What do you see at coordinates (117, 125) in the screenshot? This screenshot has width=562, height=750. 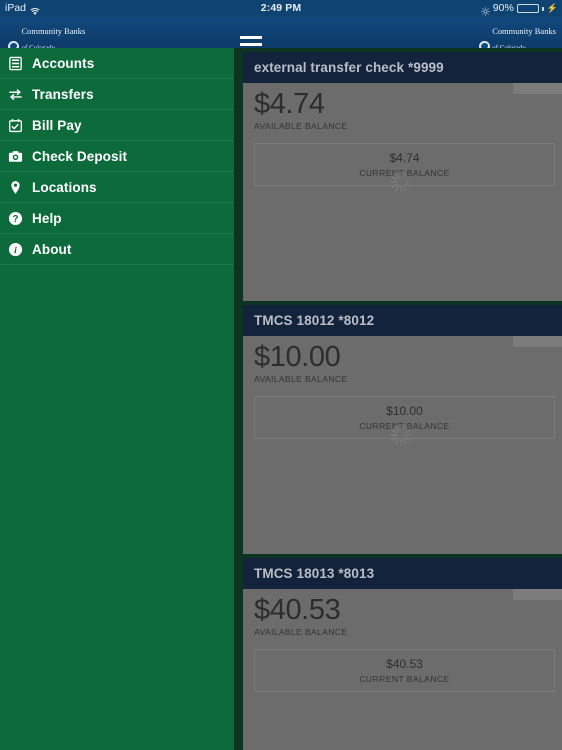 I see `sidebar-item-bill-pay: Bill Pay` at bounding box center [117, 125].